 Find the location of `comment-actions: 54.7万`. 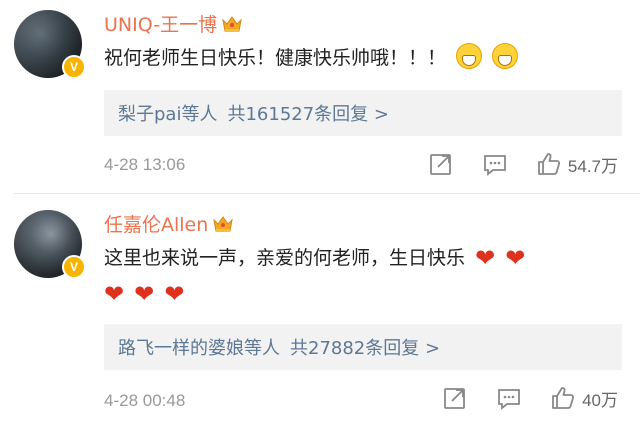

comment-actions: 54.7万 is located at coordinates (509, 164).